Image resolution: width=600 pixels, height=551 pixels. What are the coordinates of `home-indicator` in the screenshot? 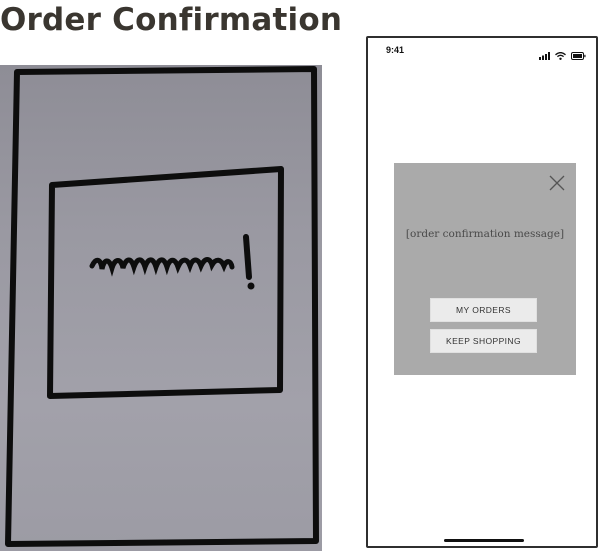 It's located at (484, 540).